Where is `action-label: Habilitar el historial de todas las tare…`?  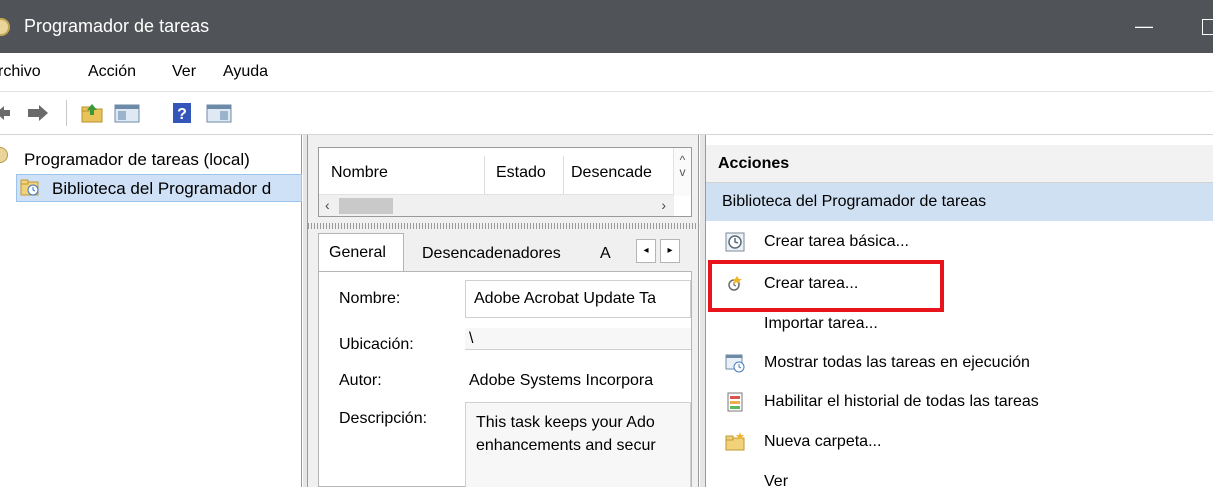
action-label: Habilitar el historial de todas las tare… is located at coordinates (901, 401).